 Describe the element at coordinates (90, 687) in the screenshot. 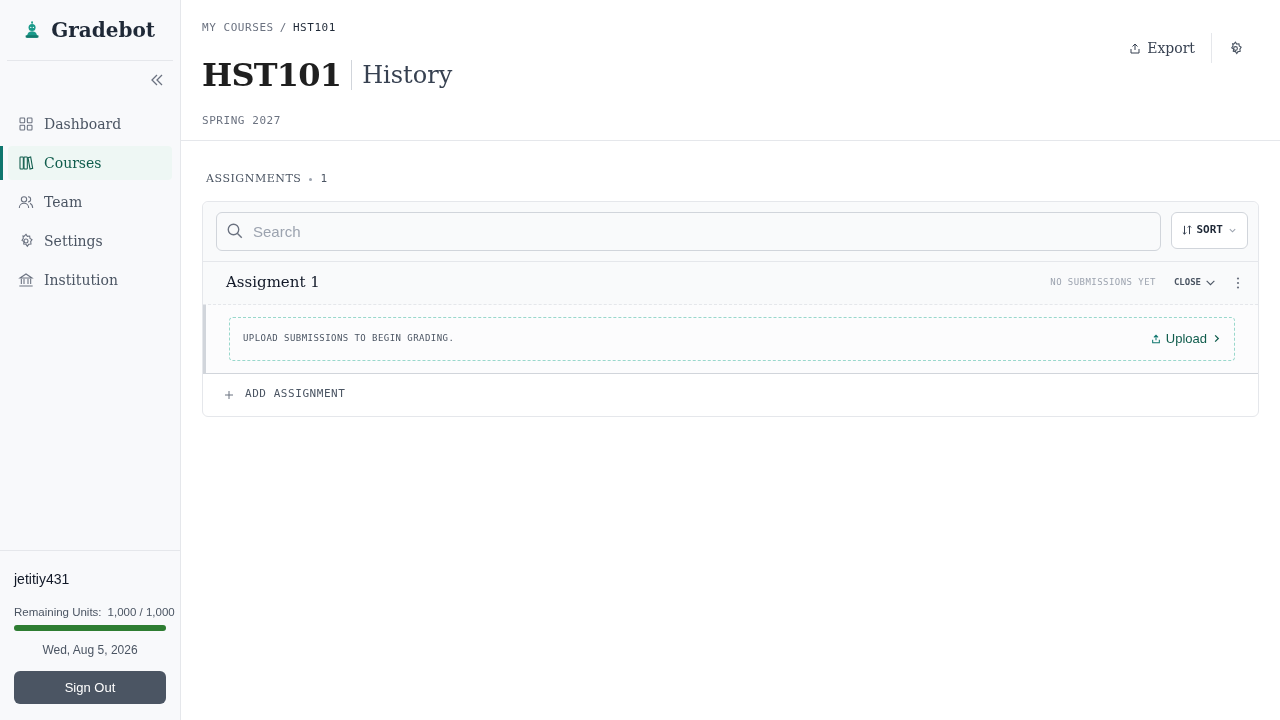

I see `sign-out-button: Sign Out` at that location.